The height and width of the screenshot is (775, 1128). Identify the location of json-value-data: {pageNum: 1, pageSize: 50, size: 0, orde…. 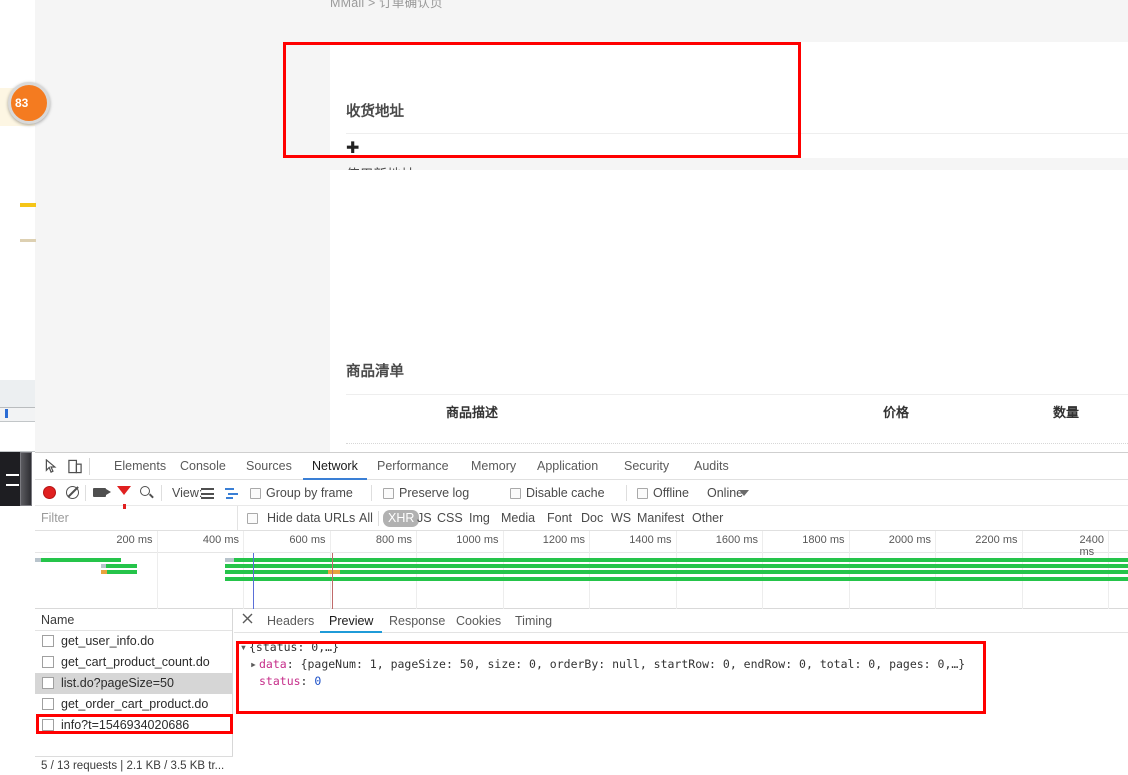
(633, 664).